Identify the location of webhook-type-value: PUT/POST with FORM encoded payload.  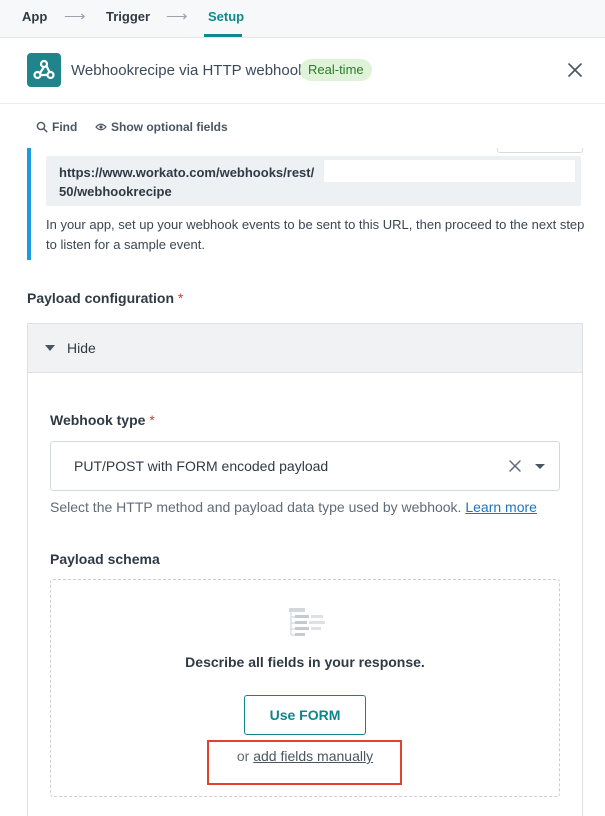
(201, 466).